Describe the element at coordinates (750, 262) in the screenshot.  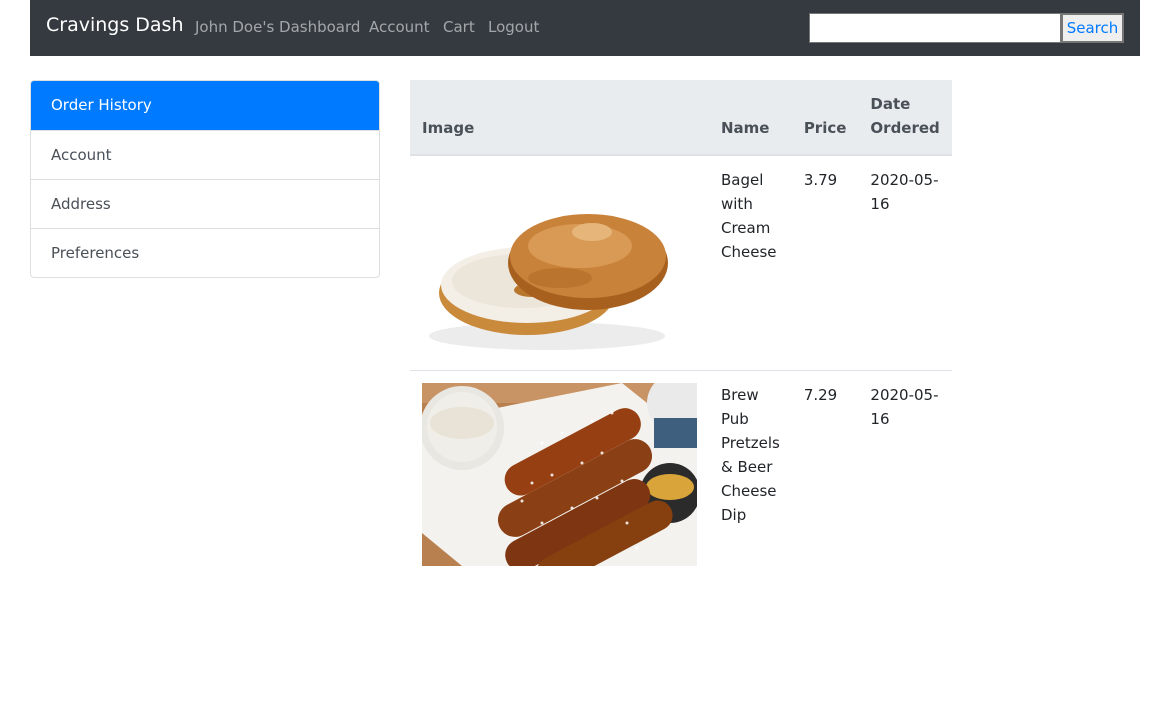
I see `order-name: Bagel with Cream Cheese` at that location.